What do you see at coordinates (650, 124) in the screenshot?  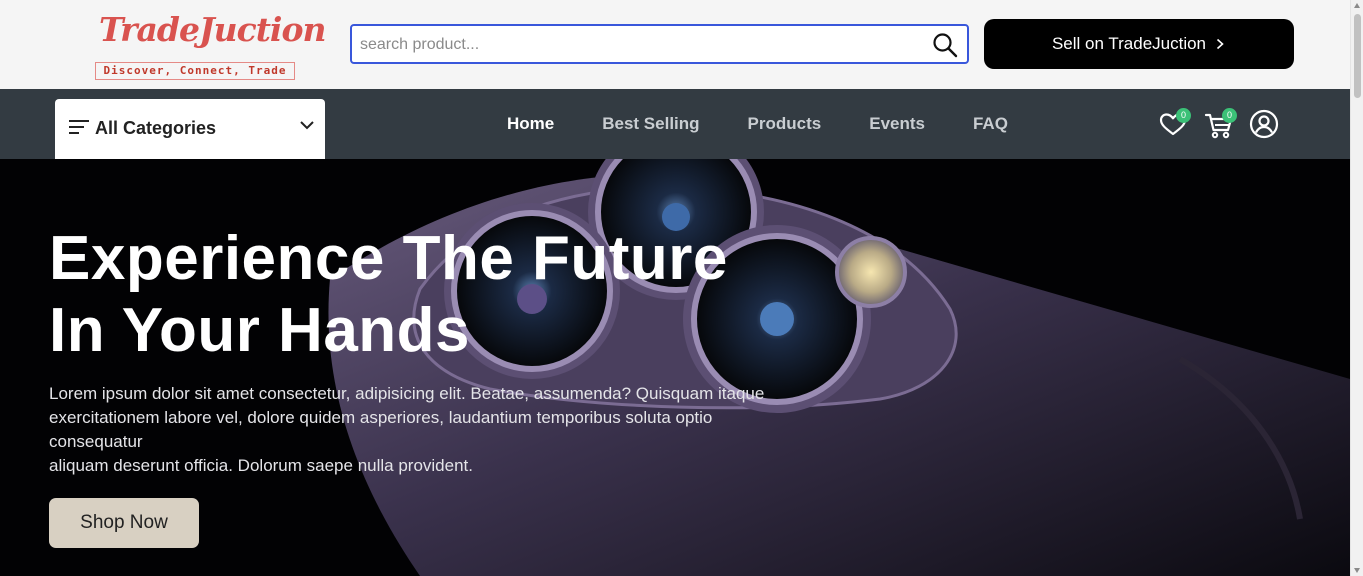 I see `nav-best-selling: Best Selling` at bounding box center [650, 124].